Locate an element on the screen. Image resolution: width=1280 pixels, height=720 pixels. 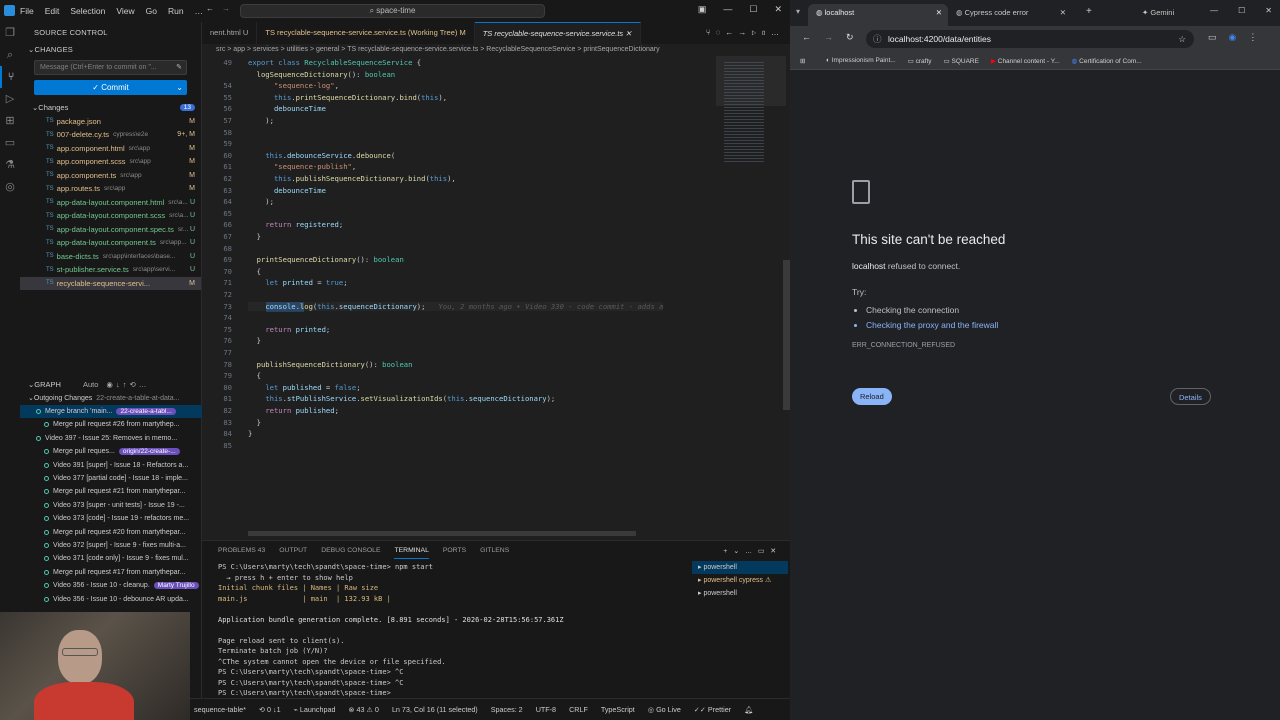
tab-debug-console: DEBUG CONSOLE is located at coordinates (350, 553).